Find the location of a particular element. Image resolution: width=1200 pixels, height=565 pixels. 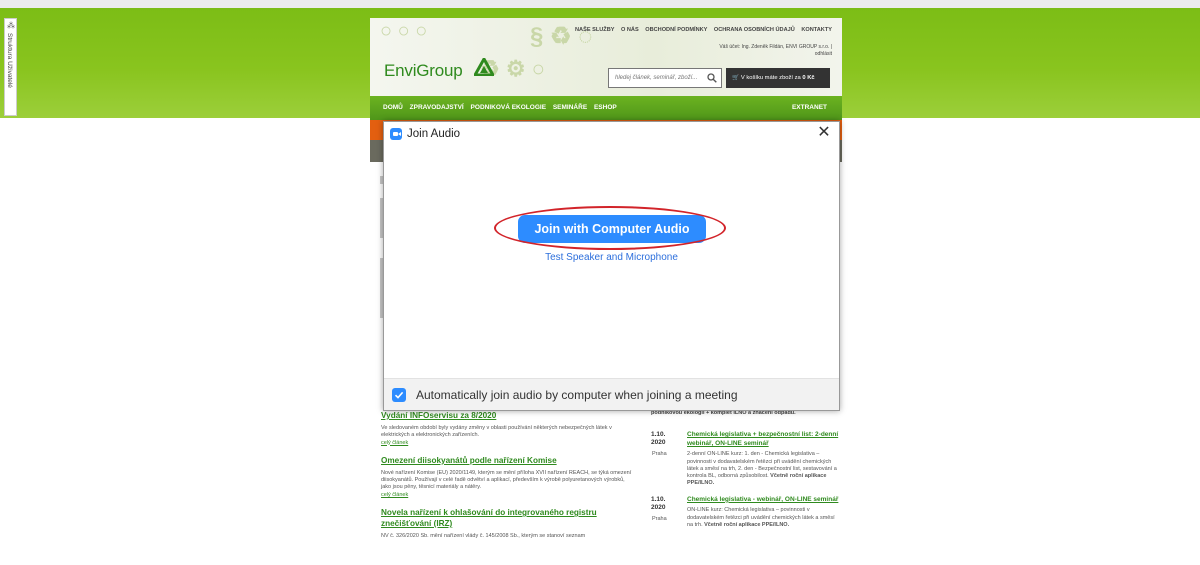

event-highlight: Včetně roční aplikace PPE/ILNO. is located at coordinates (747, 524).